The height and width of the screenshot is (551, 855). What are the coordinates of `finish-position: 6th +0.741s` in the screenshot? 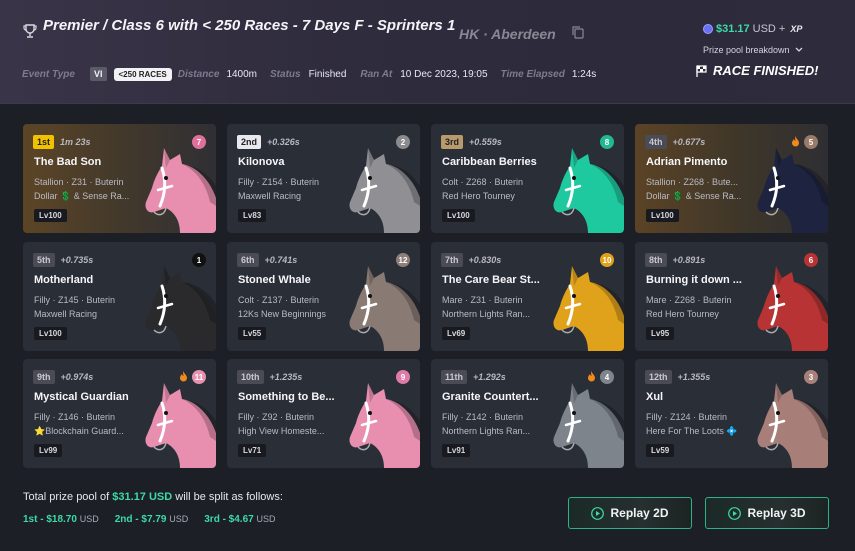 It's located at (267, 260).